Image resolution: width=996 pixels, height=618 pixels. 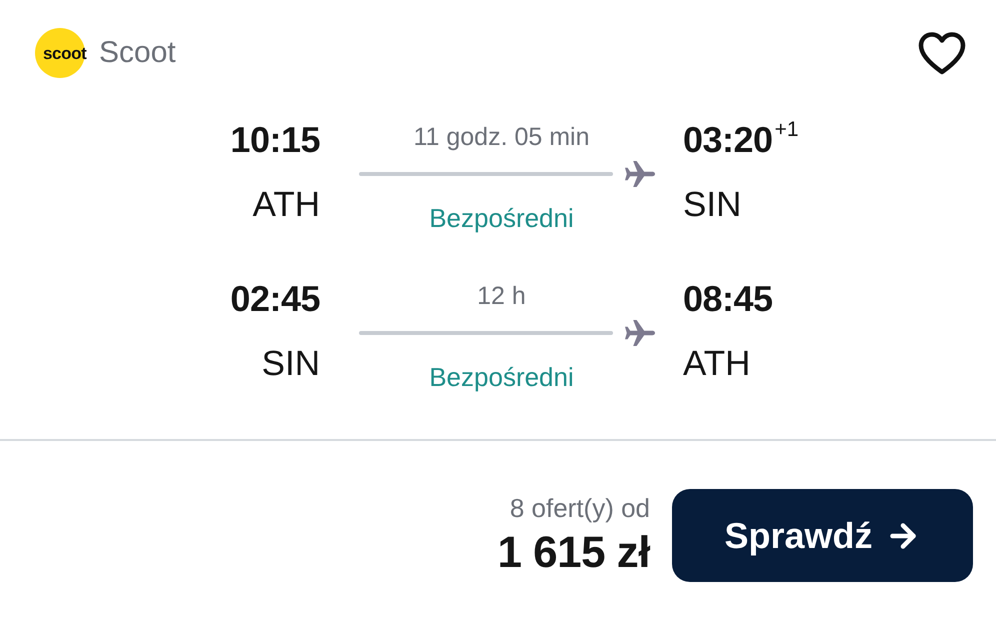 I want to click on flight-duration: 11 godz. 05 min, so click(x=501, y=137).